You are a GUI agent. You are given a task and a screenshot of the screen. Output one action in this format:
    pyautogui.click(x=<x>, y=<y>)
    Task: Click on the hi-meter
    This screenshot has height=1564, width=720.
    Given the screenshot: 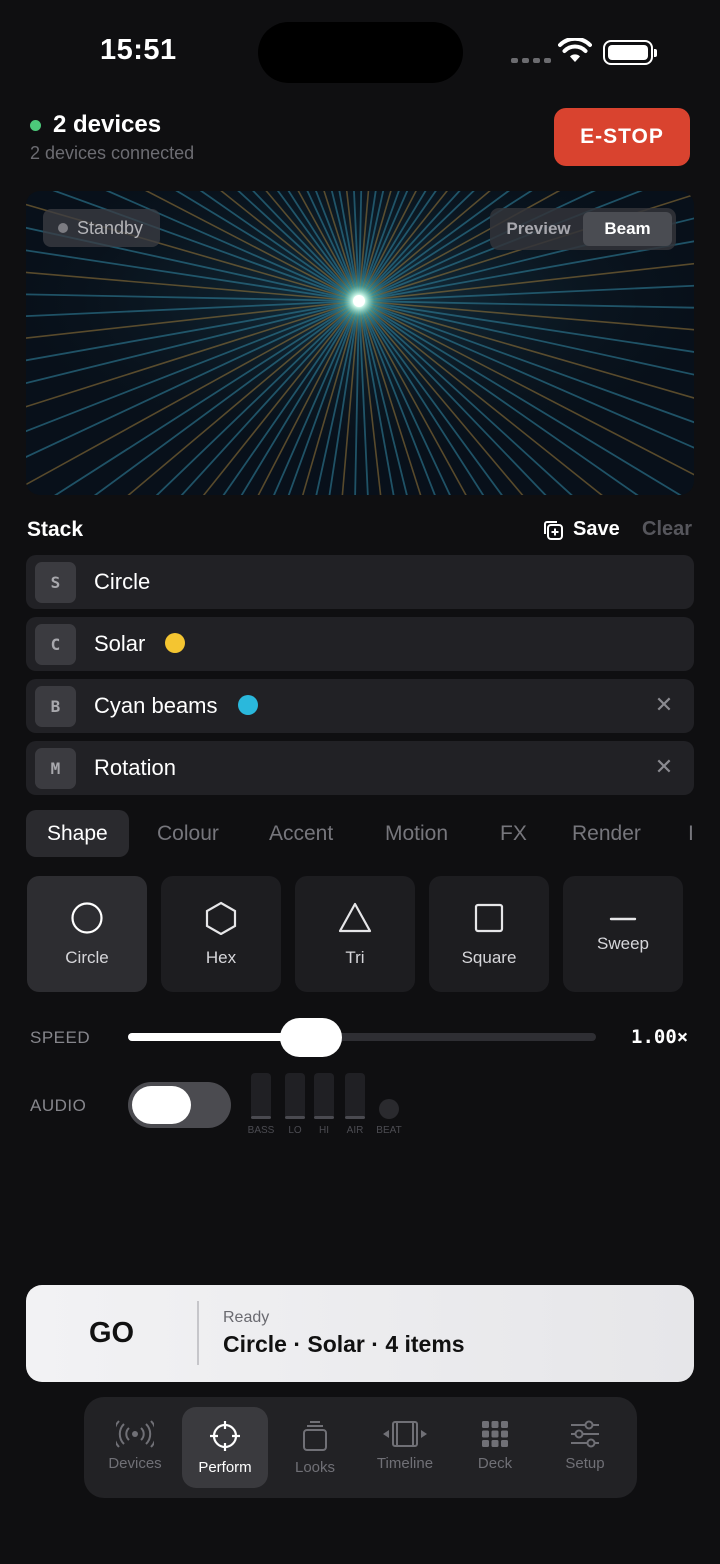 What is the action you would take?
    pyautogui.click(x=324, y=1096)
    